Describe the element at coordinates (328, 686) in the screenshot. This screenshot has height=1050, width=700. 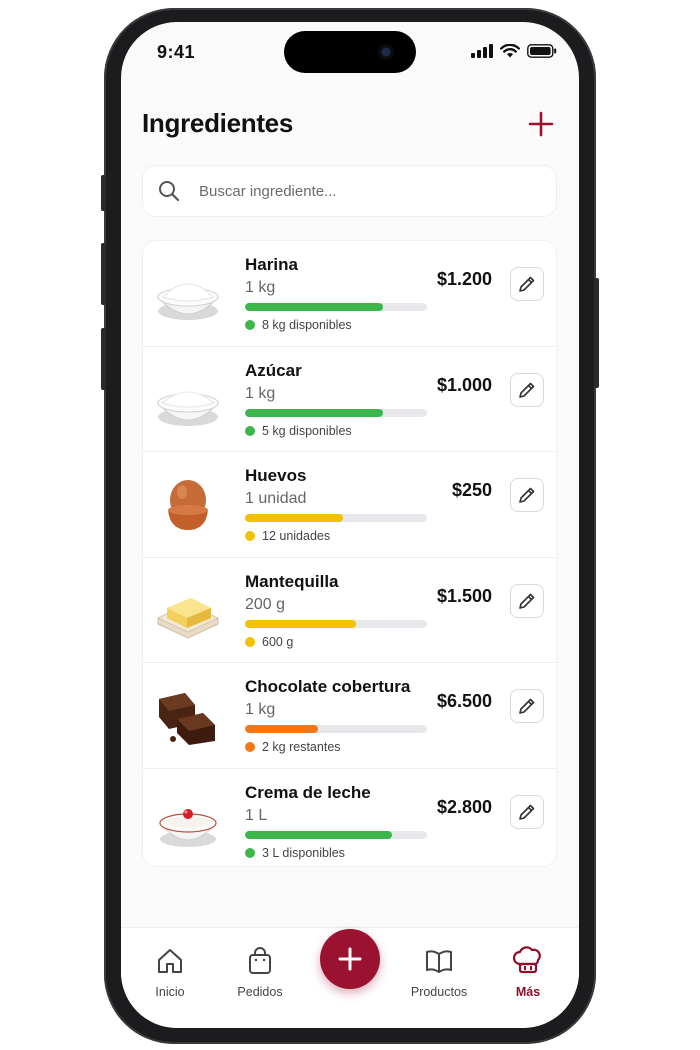
I see `ingredient-name: Chocolate cobertura` at that location.